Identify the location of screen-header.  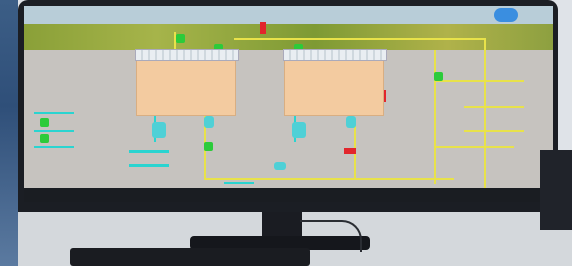
(288, 15).